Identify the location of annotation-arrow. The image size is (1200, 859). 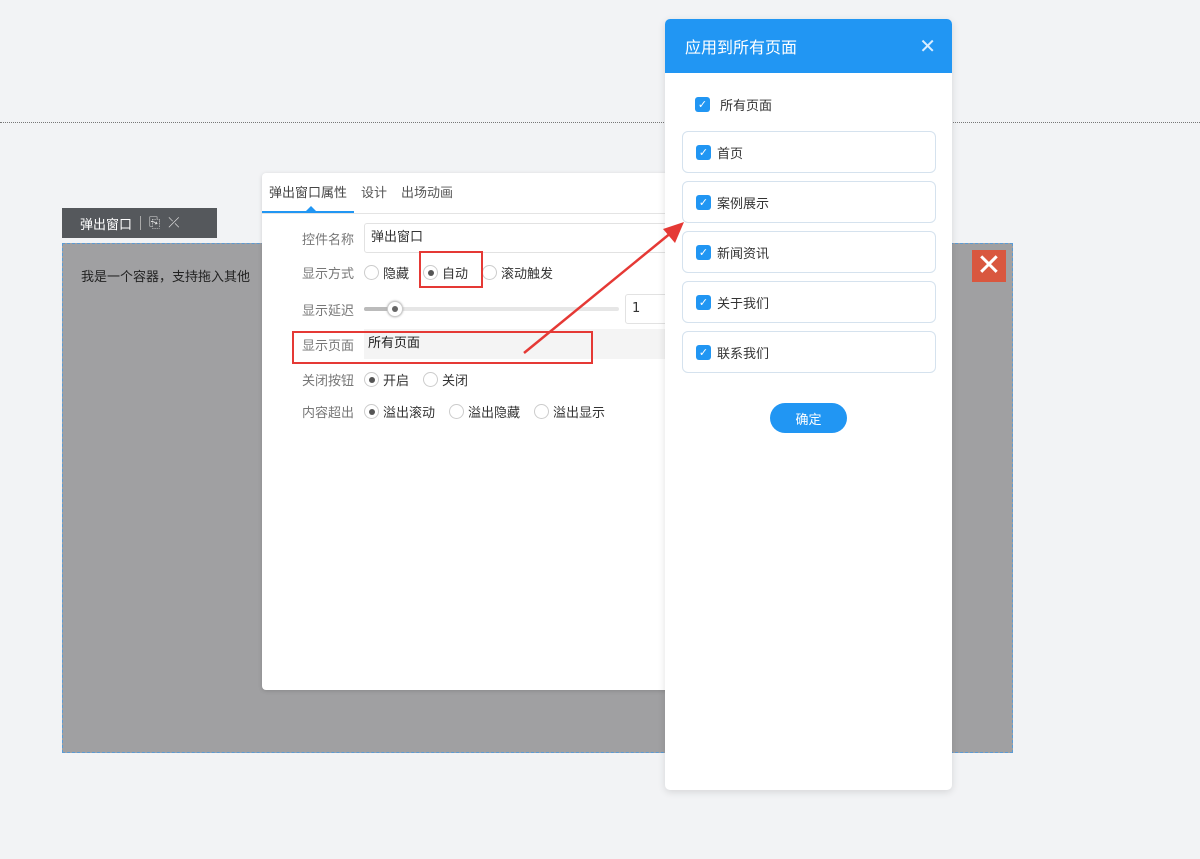
(603, 288).